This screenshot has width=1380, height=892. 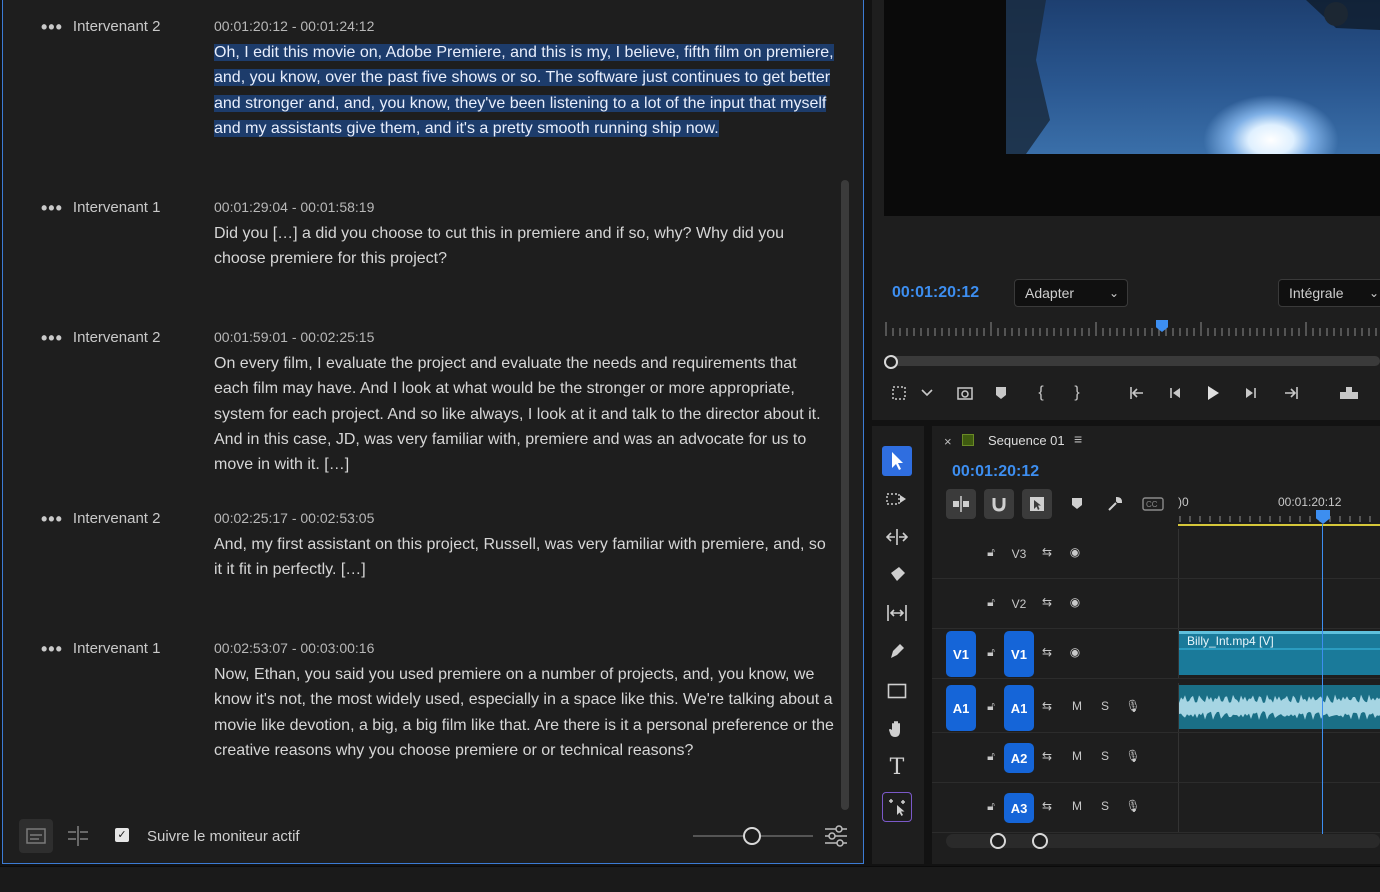 What do you see at coordinates (1019, 554) in the screenshot?
I see `track-name: V3` at bounding box center [1019, 554].